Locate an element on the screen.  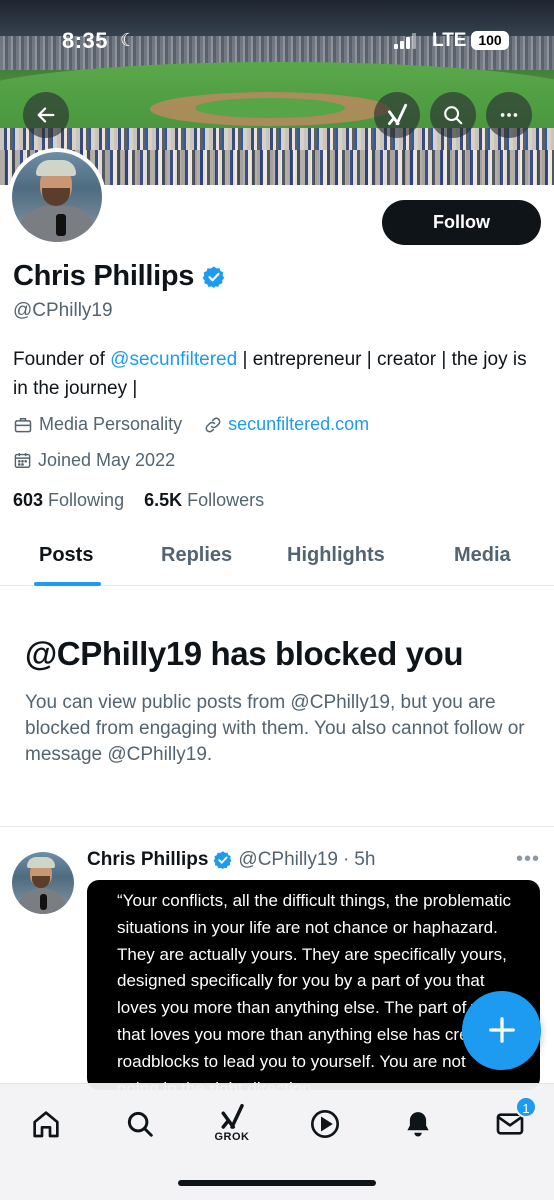
signal-icon is located at coordinates (405, 41).